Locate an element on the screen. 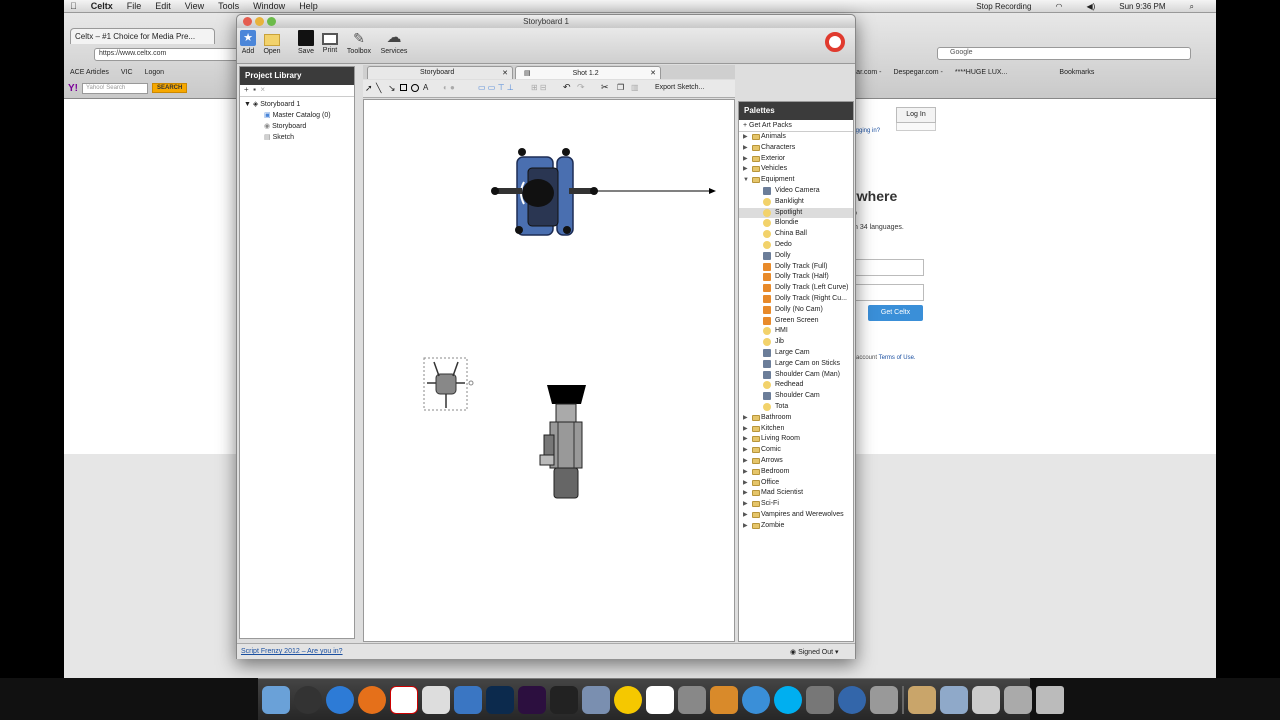  get-art-packs-button: + Get Art Packs is located at coordinates (796, 126).